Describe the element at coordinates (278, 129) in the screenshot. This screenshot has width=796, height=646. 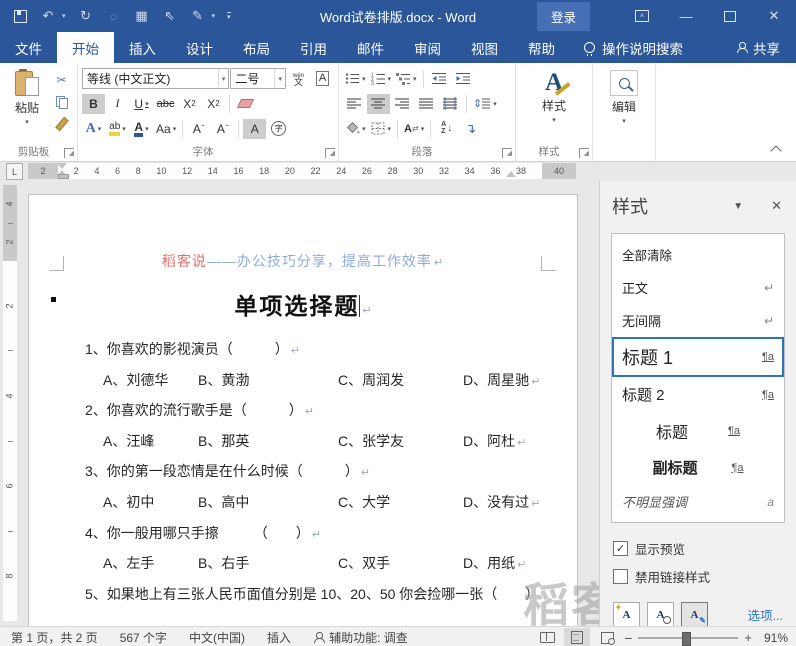
I see `enclose-characters-button: 字` at that location.